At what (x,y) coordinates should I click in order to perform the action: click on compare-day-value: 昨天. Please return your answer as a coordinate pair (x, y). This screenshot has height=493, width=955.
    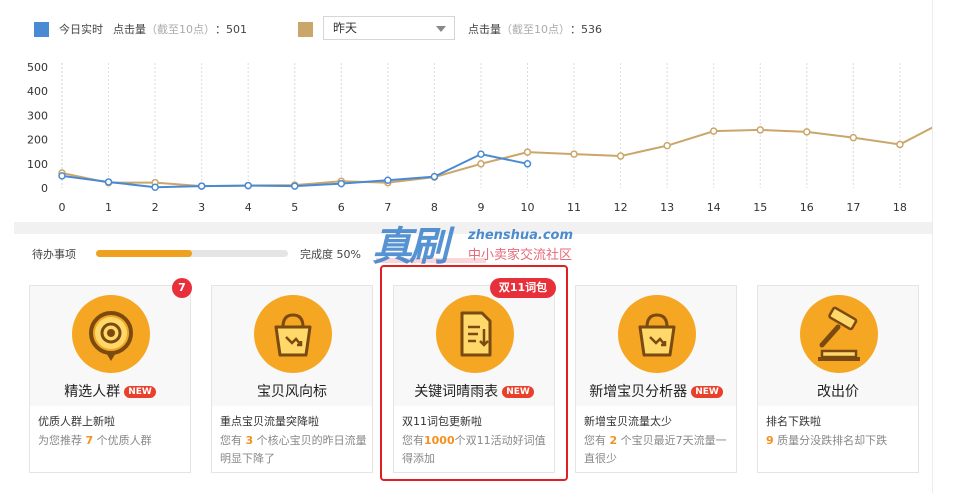
    Looking at the image, I should click on (345, 28).